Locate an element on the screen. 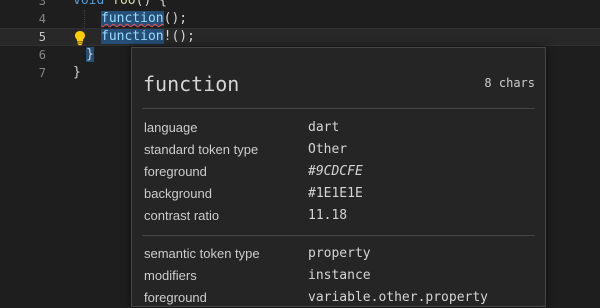  line-number: 5 is located at coordinates (42, 37).